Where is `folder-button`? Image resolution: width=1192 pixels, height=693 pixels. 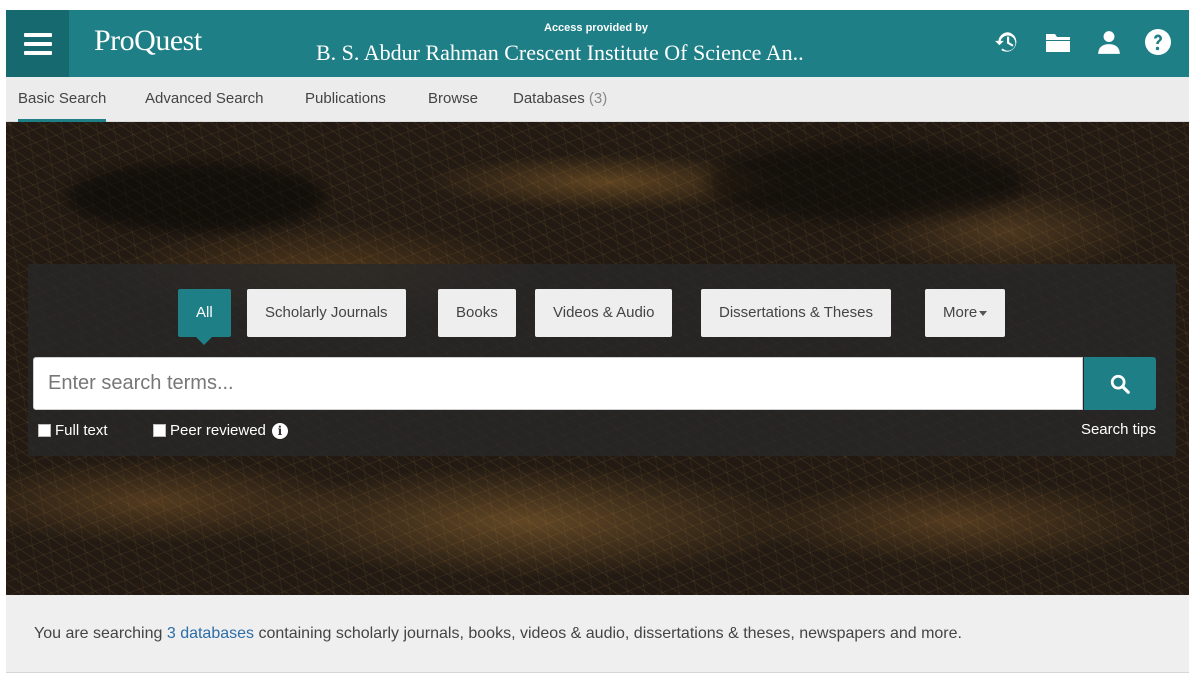
folder-button is located at coordinates (1058, 42).